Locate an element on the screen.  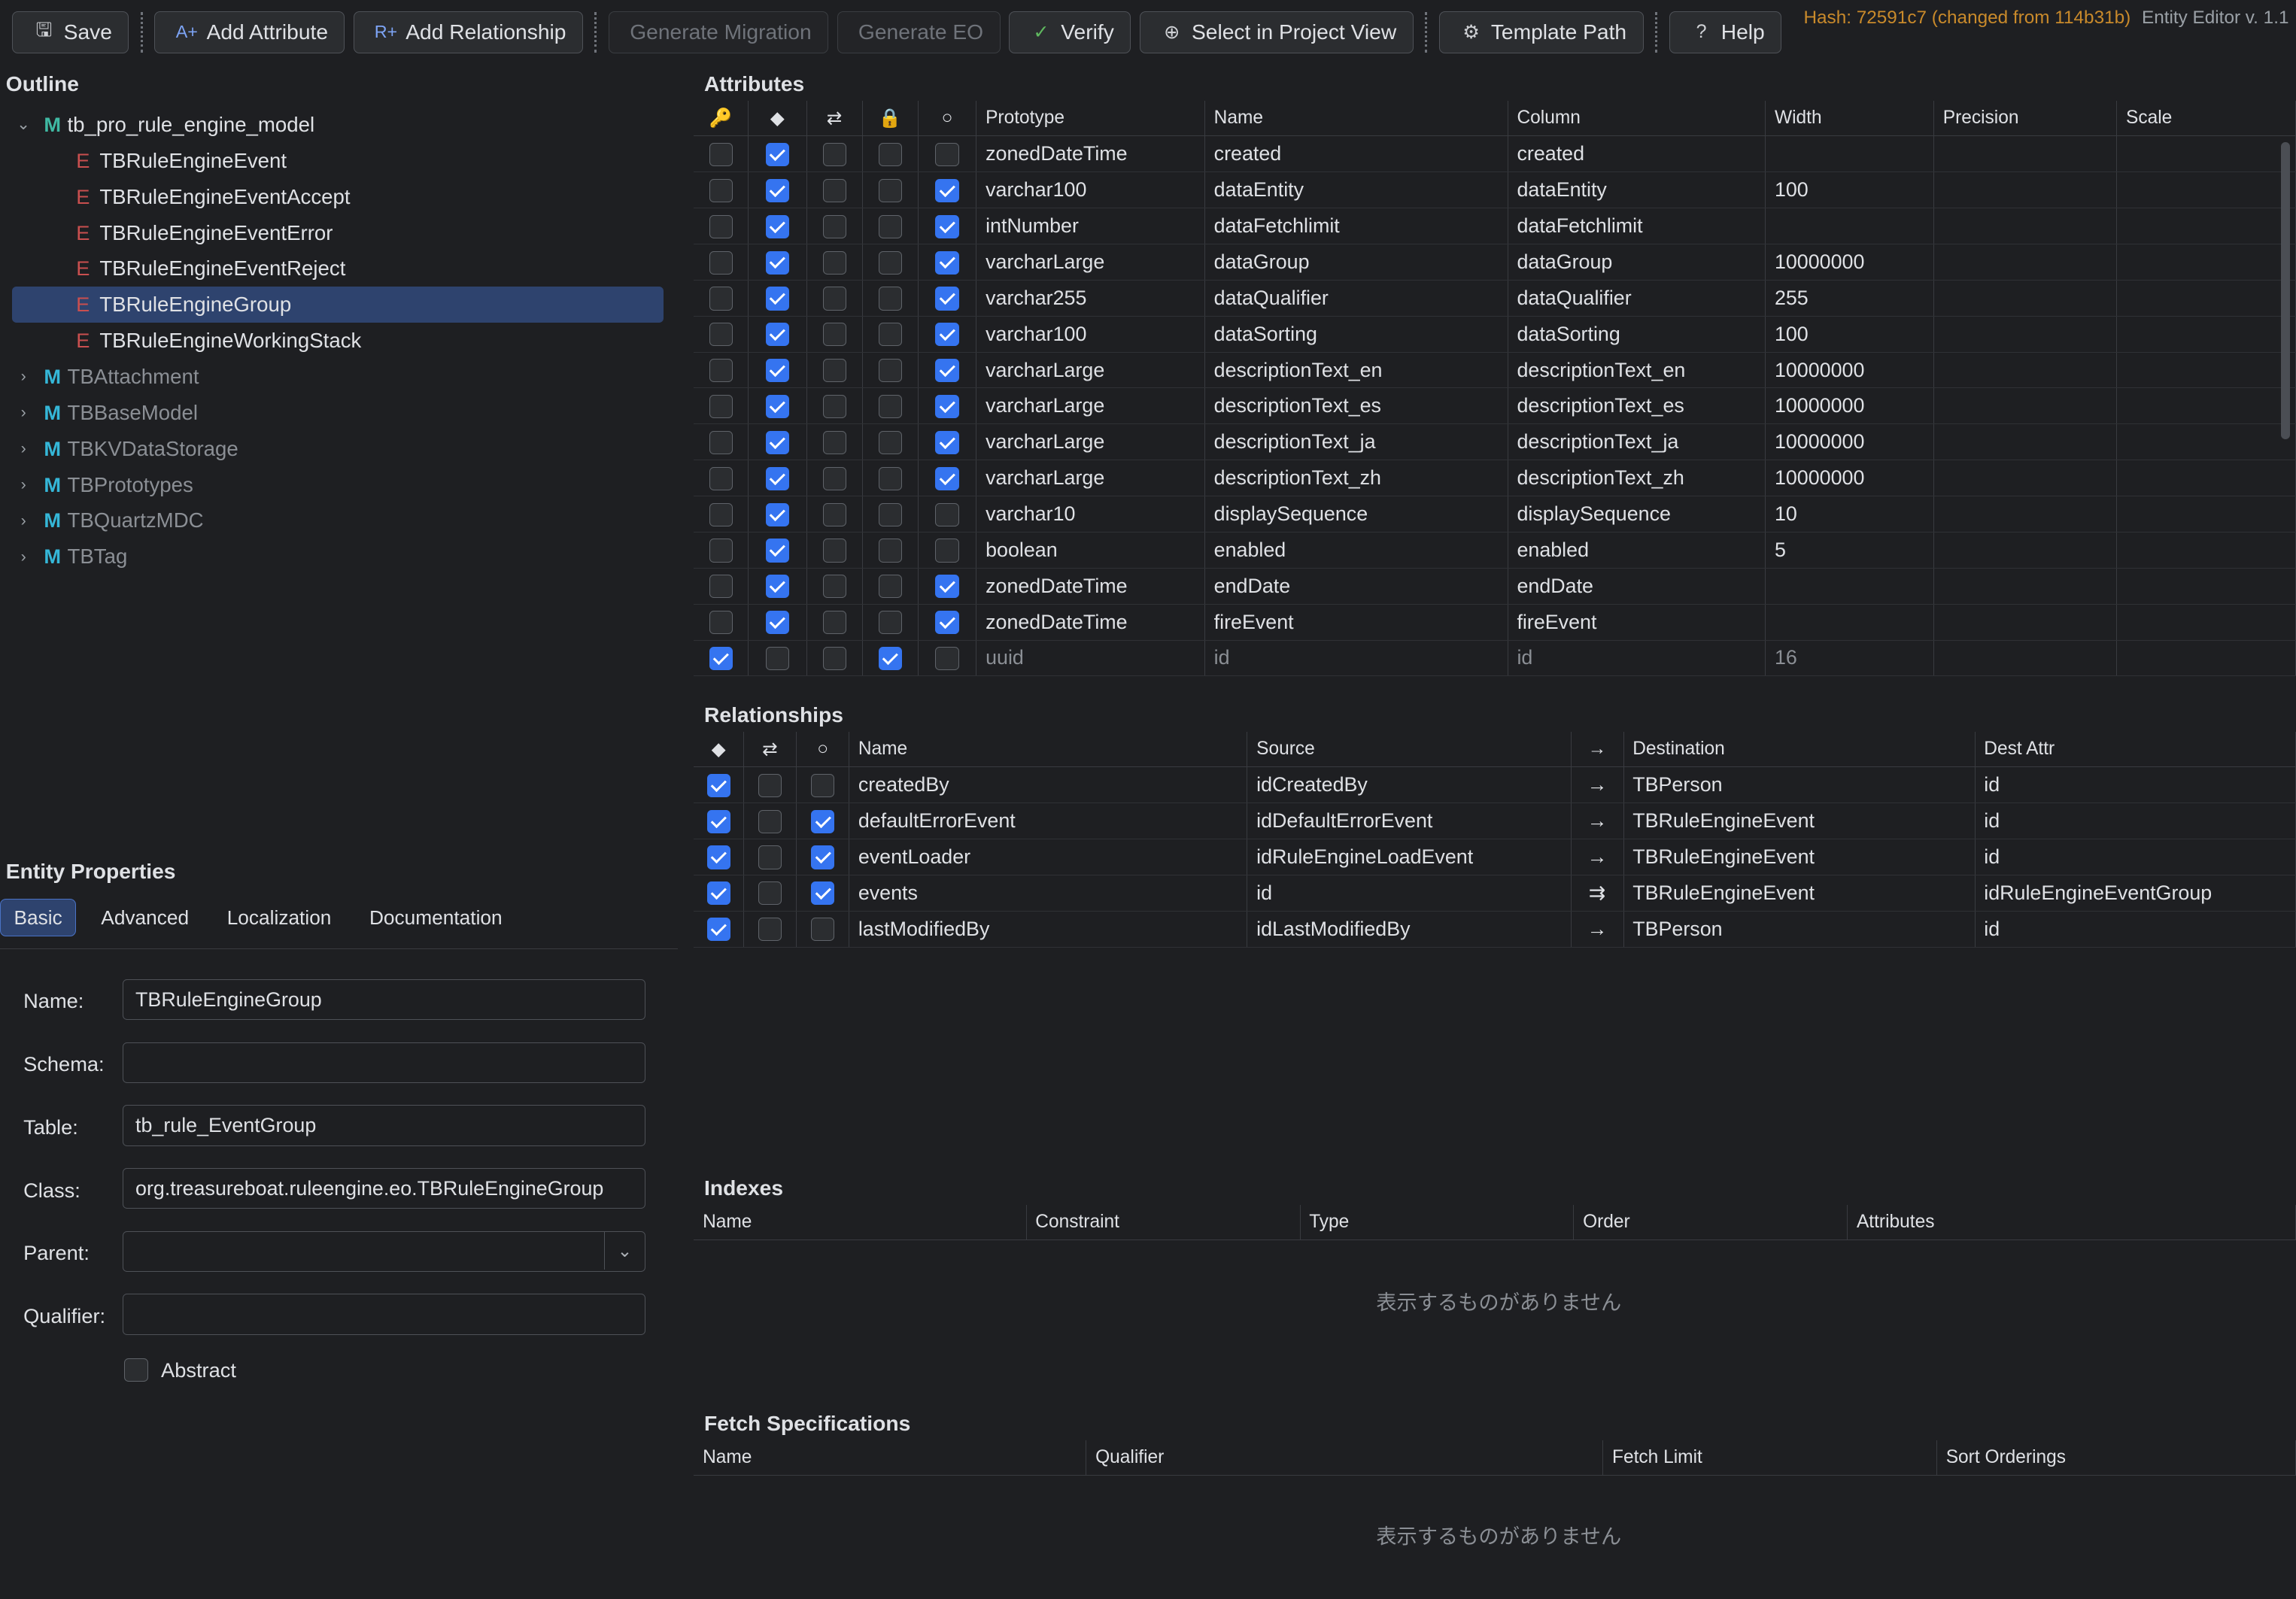
tree-item-root-model: ⌄ M tb_pro_rule_engine_model is located at coordinates (338, 125).